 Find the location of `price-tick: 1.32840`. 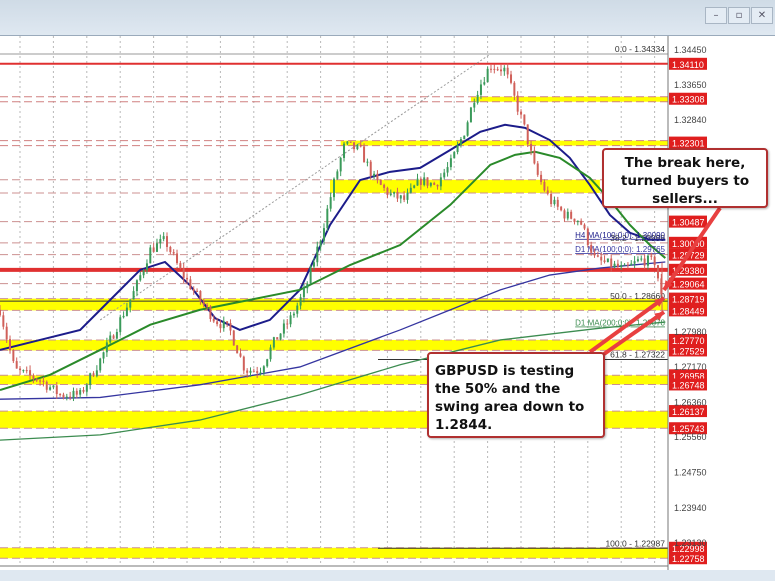

price-tick: 1.32840 is located at coordinates (690, 120).